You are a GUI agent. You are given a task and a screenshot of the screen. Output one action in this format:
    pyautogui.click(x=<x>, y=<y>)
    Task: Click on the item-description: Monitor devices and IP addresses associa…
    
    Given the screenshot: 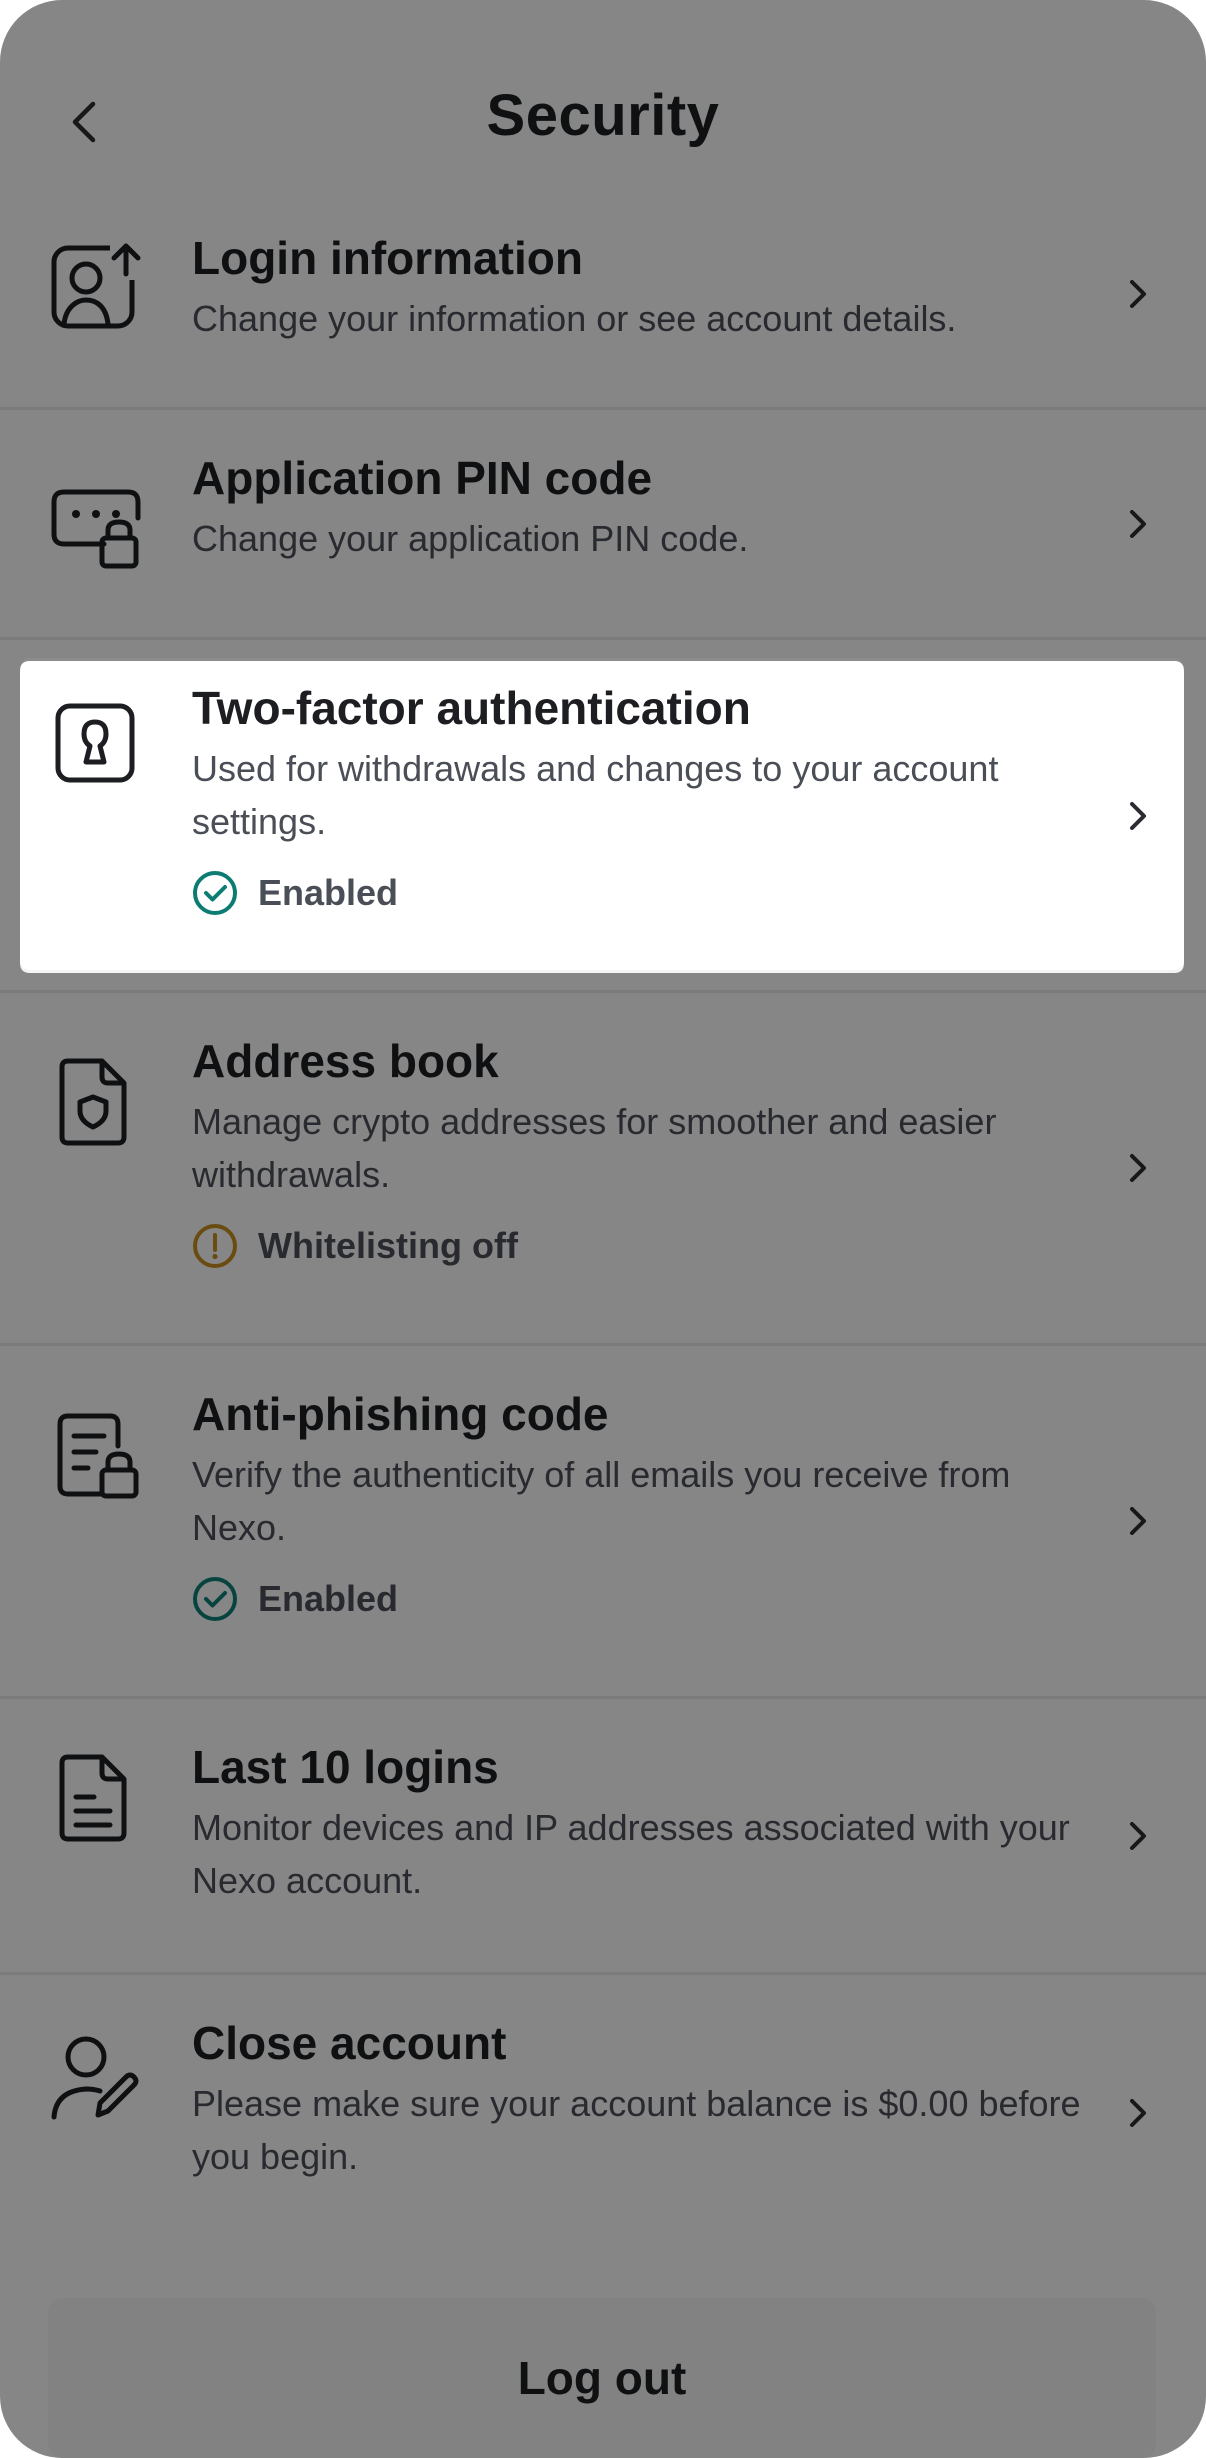 What is the action you would take?
    pyautogui.click(x=631, y=1854)
    